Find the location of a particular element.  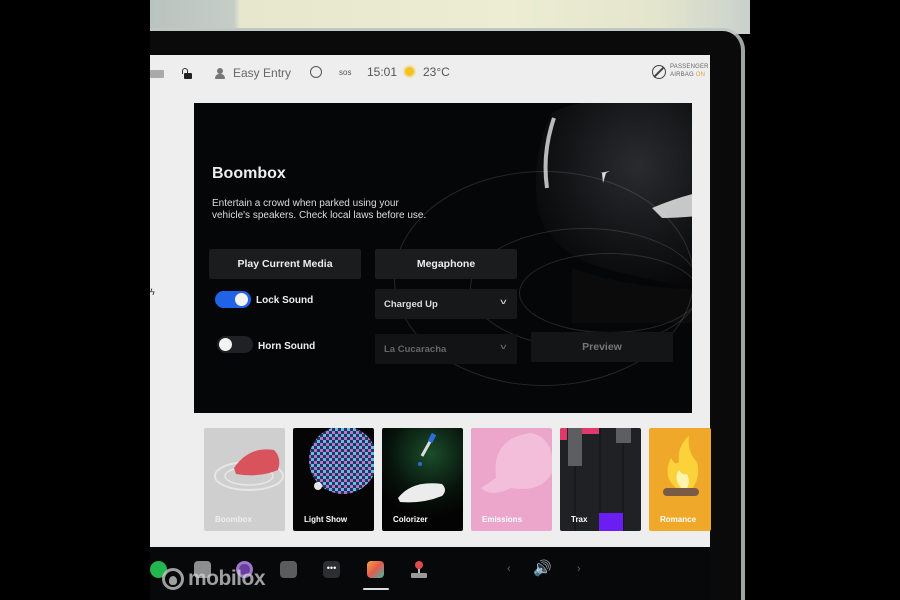

sos-indicator: sos is located at coordinates (345, 72).